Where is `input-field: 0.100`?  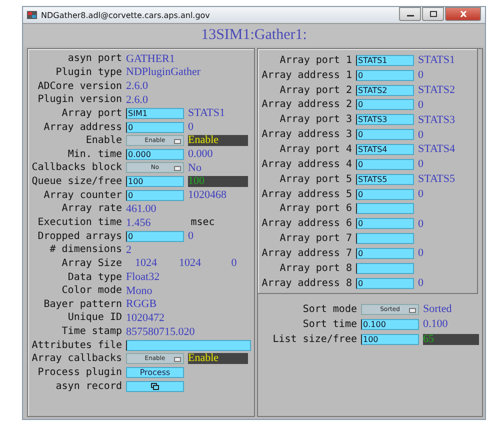
input-field: 0.100 is located at coordinates (390, 324).